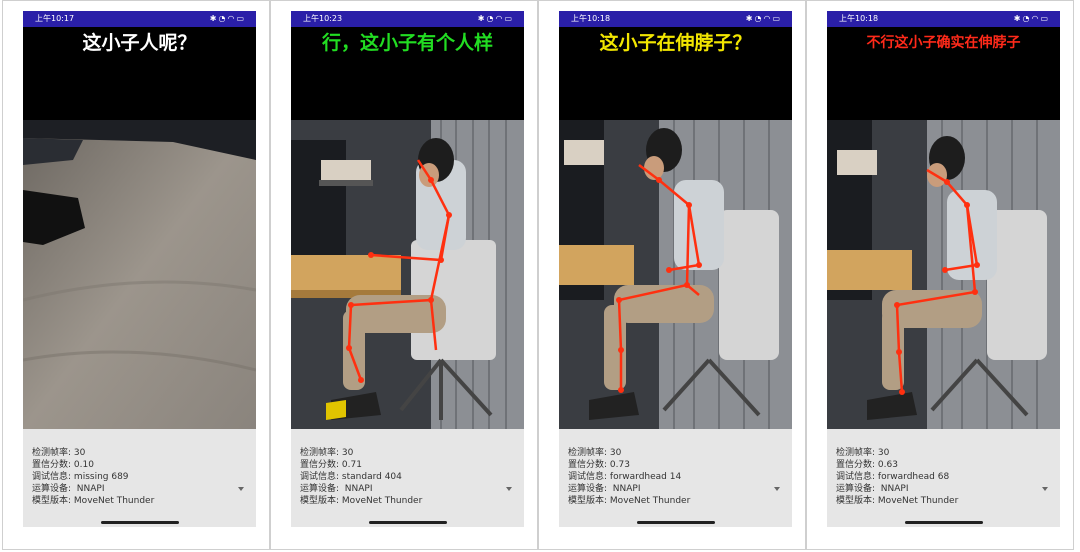 This screenshot has width=1080, height=552. I want to click on status-bar: 上午10:17 ✱◔◠▭, so click(139, 19).